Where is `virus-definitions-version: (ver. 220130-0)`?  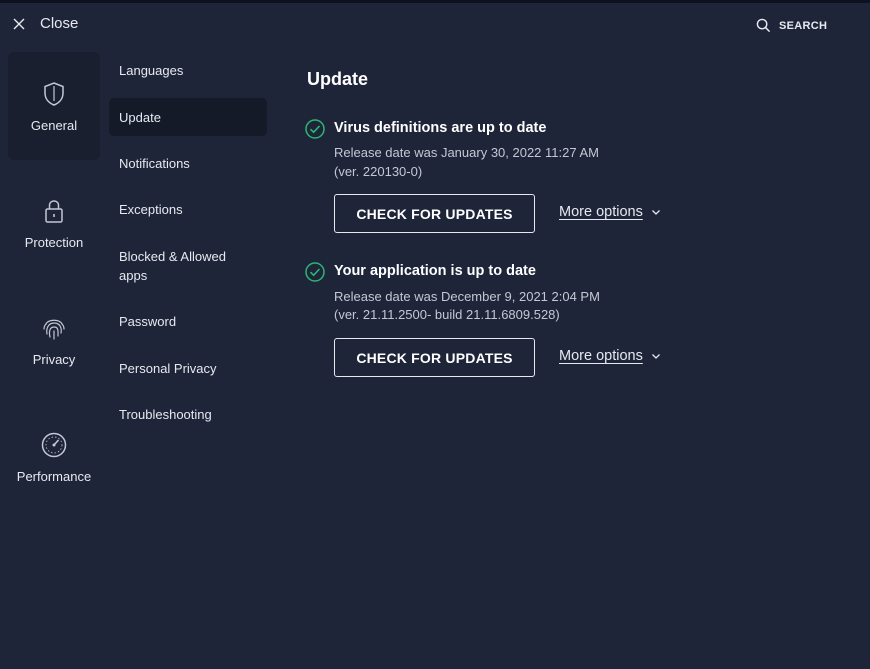
virus-definitions-version: (ver. 220130-0) is located at coordinates (378, 171).